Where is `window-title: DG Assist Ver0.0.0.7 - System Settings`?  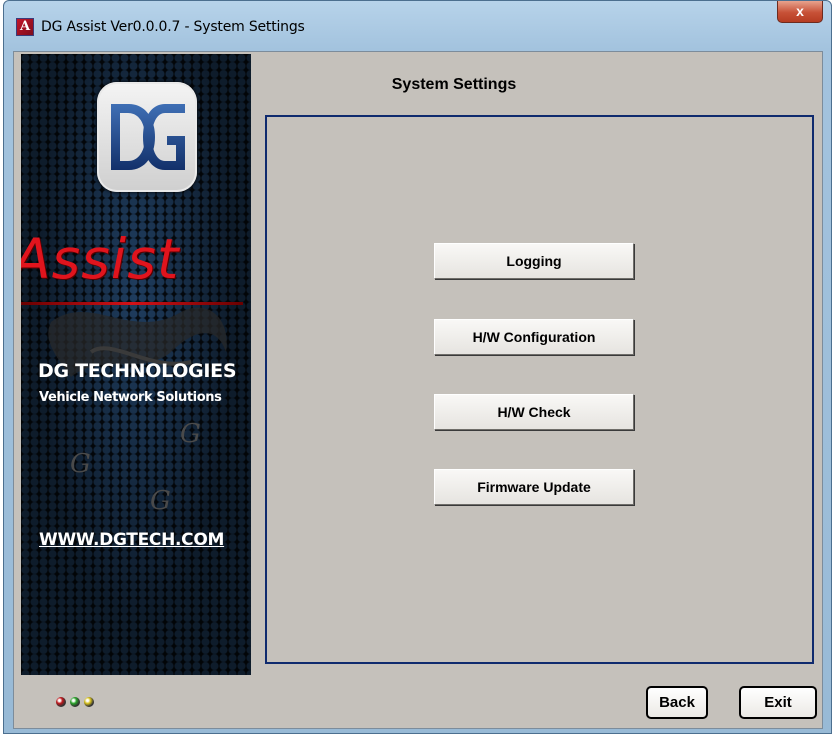 window-title: DG Assist Ver0.0.0.7 - System Settings is located at coordinates (173, 27).